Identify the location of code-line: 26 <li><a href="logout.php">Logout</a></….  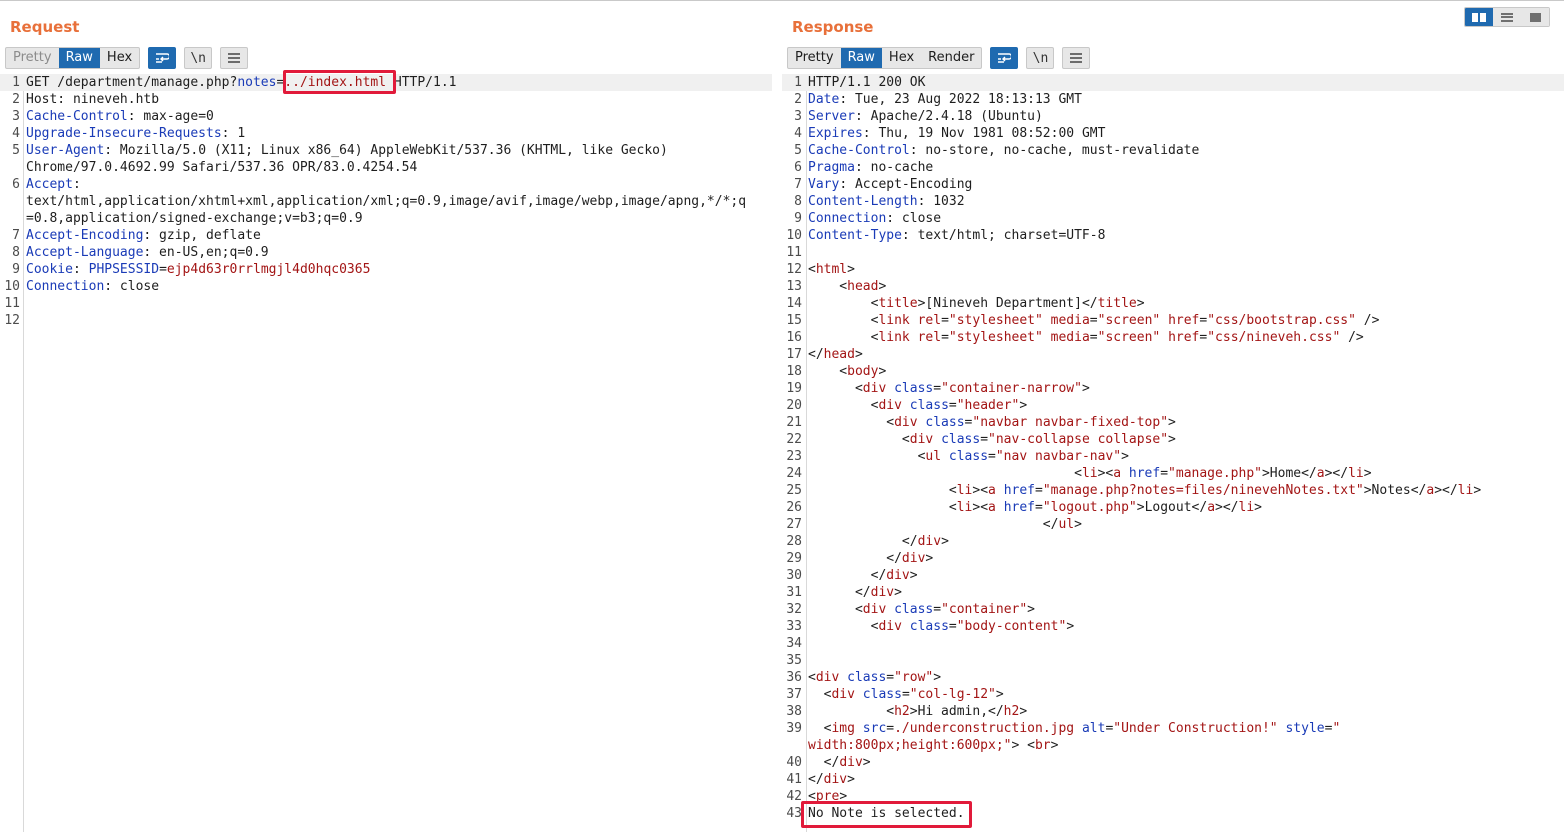
(1173, 507).